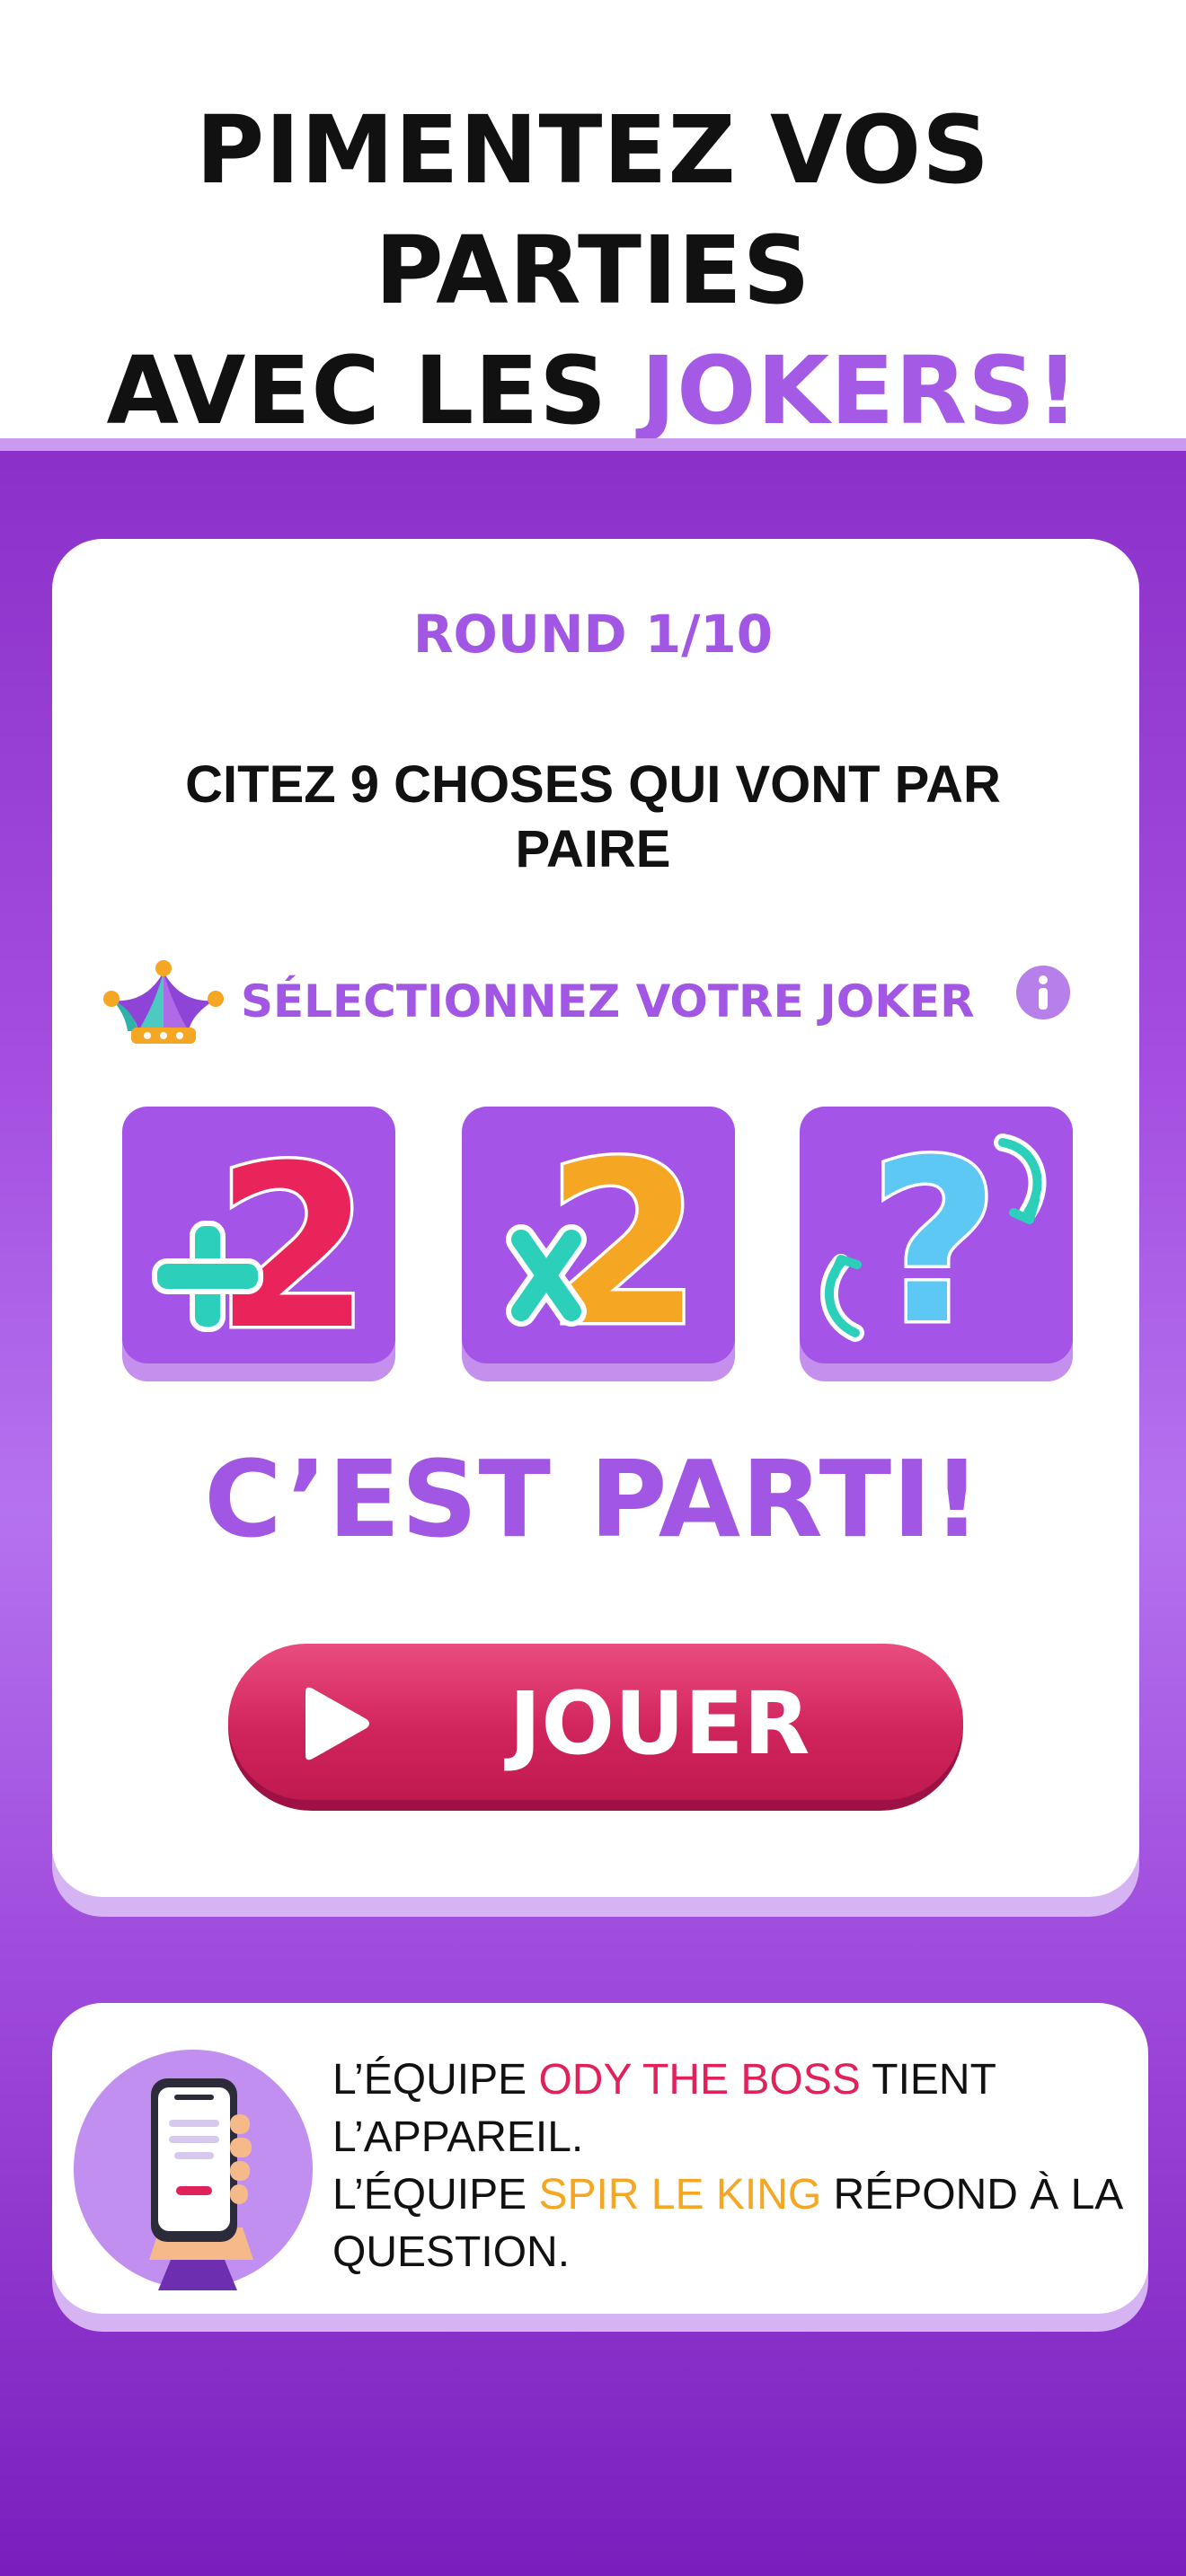 Image resolution: width=1186 pixels, height=2576 pixels. What do you see at coordinates (193, 2170) in the screenshot?
I see `phone-in-hand-icon` at bounding box center [193, 2170].